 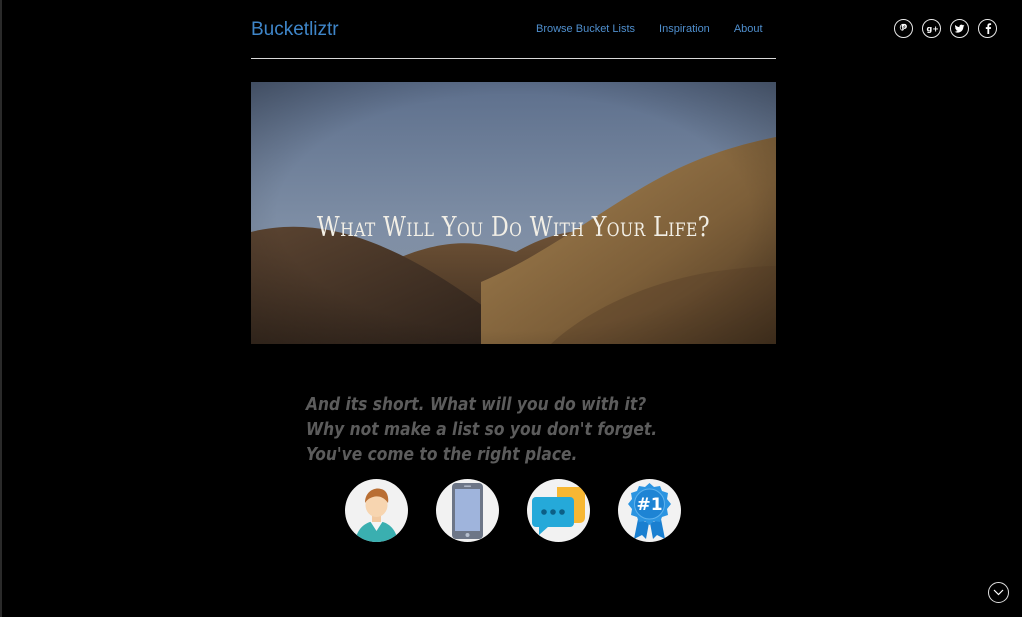 What do you see at coordinates (585, 29) in the screenshot?
I see `nav-browse-bucket-lists: Browse Bucket Lists` at bounding box center [585, 29].